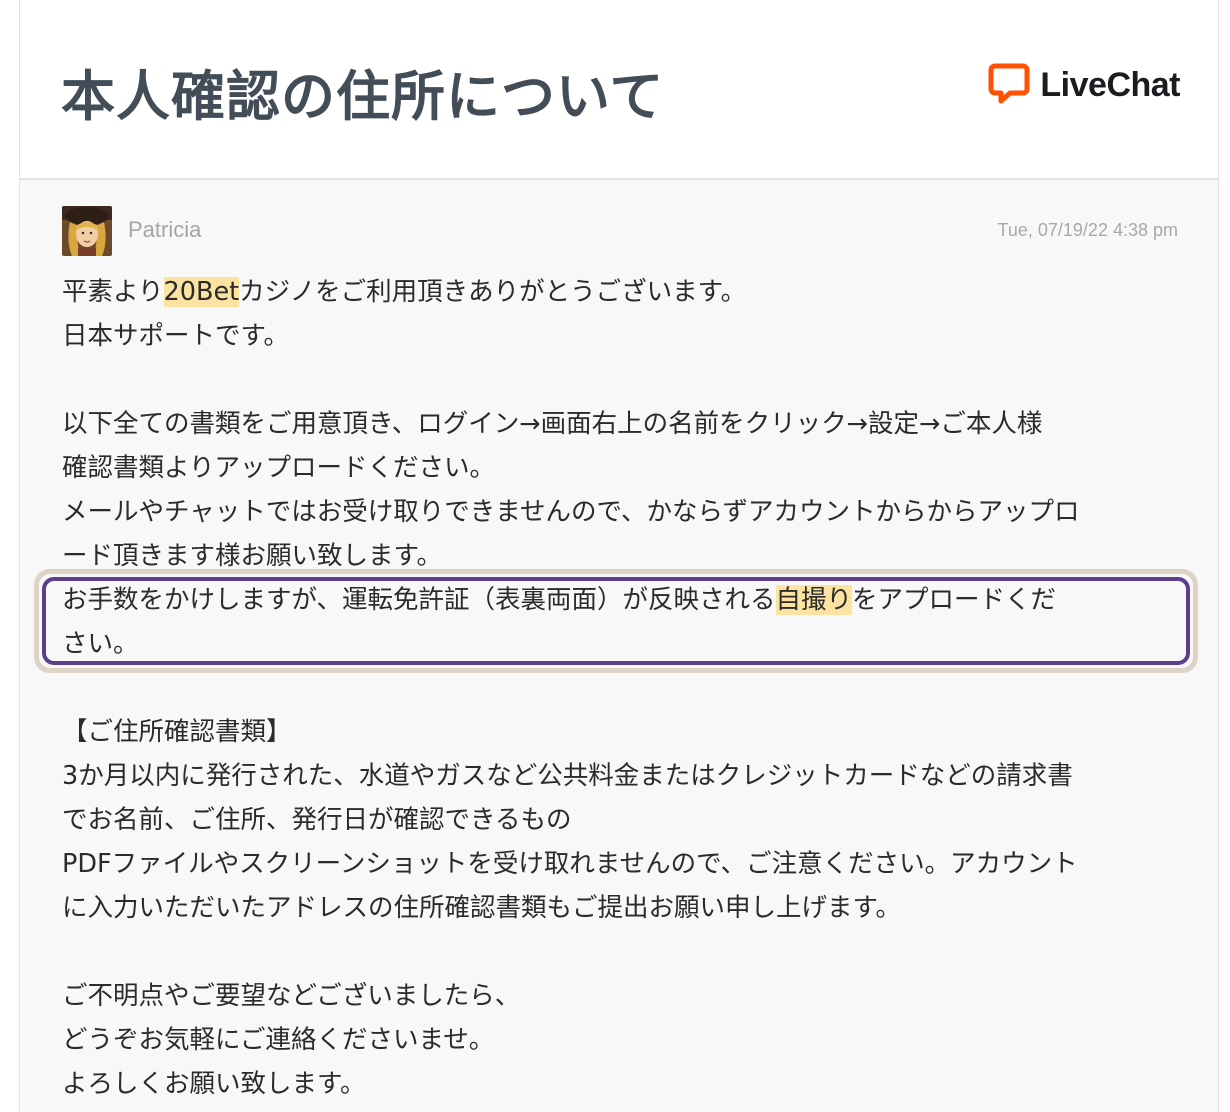  What do you see at coordinates (567, 776) in the screenshot?
I see `message-line: 3か月以内に発行された、水道やガスなど公共料金またはクレジットカードなどの請求書` at bounding box center [567, 776].